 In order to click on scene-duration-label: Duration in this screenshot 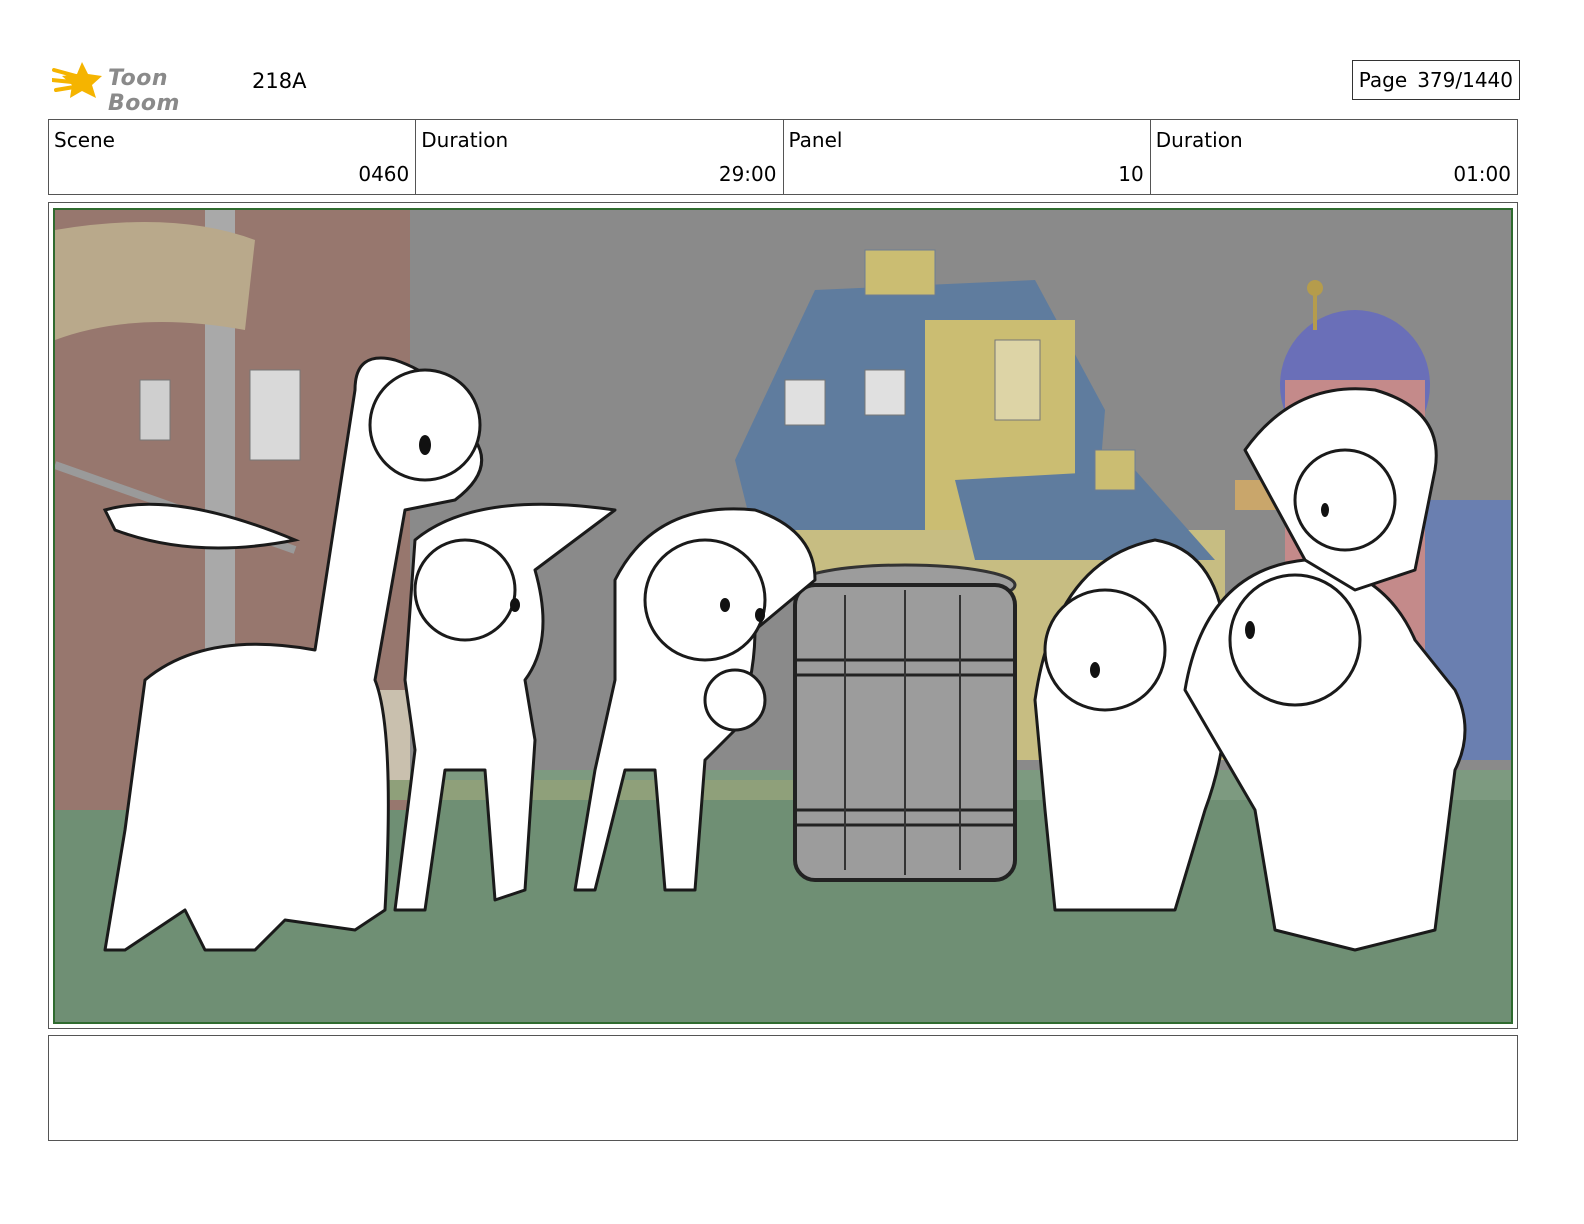, I will do `click(465, 140)`.